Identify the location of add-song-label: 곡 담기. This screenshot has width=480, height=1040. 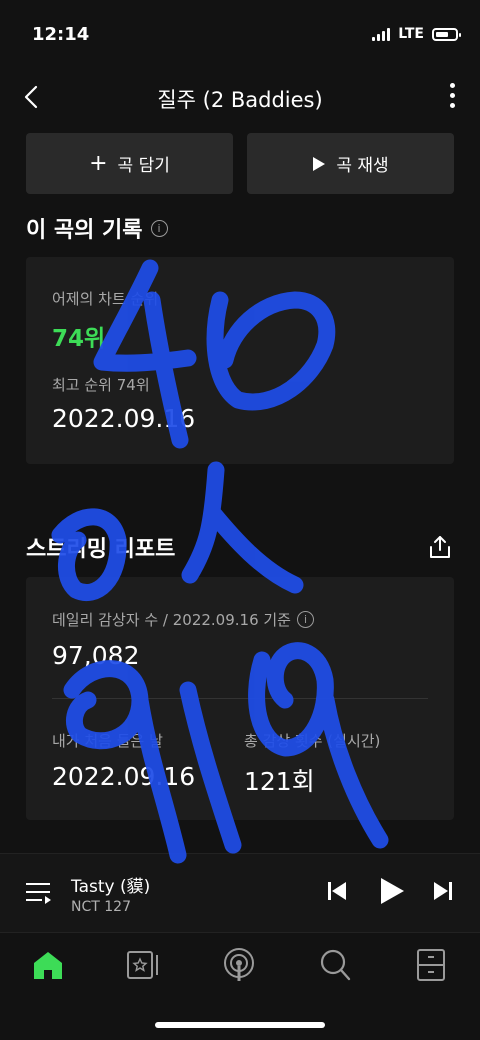
(143, 166).